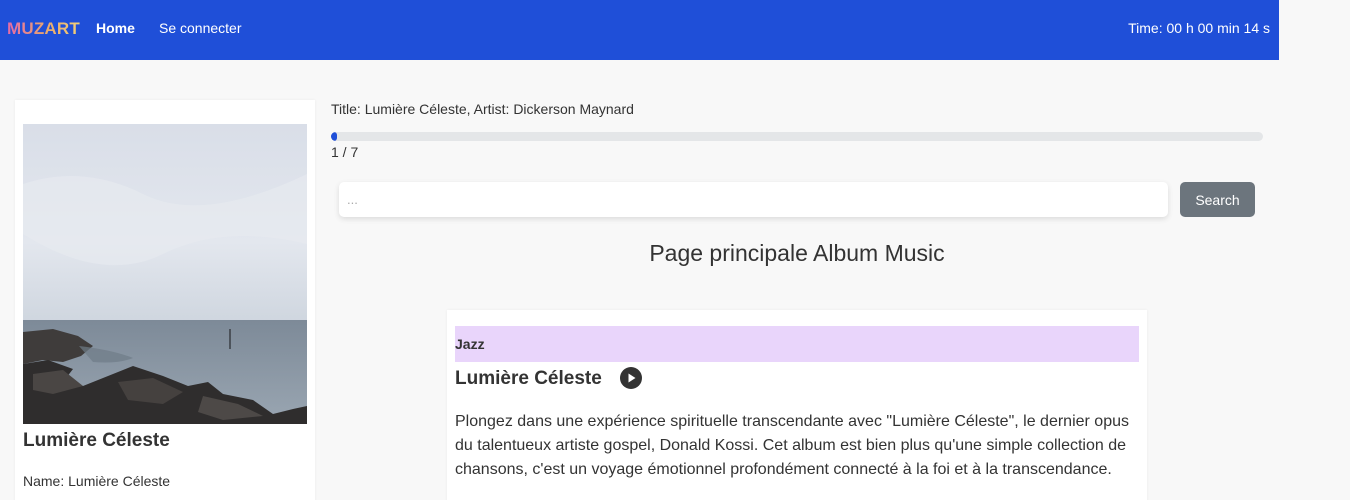 This screenshot has height=500, width=1350. Describe the element at coordinates (797, 253) in the screenshot. I see `page-title: Page principale Album Music` at that location.